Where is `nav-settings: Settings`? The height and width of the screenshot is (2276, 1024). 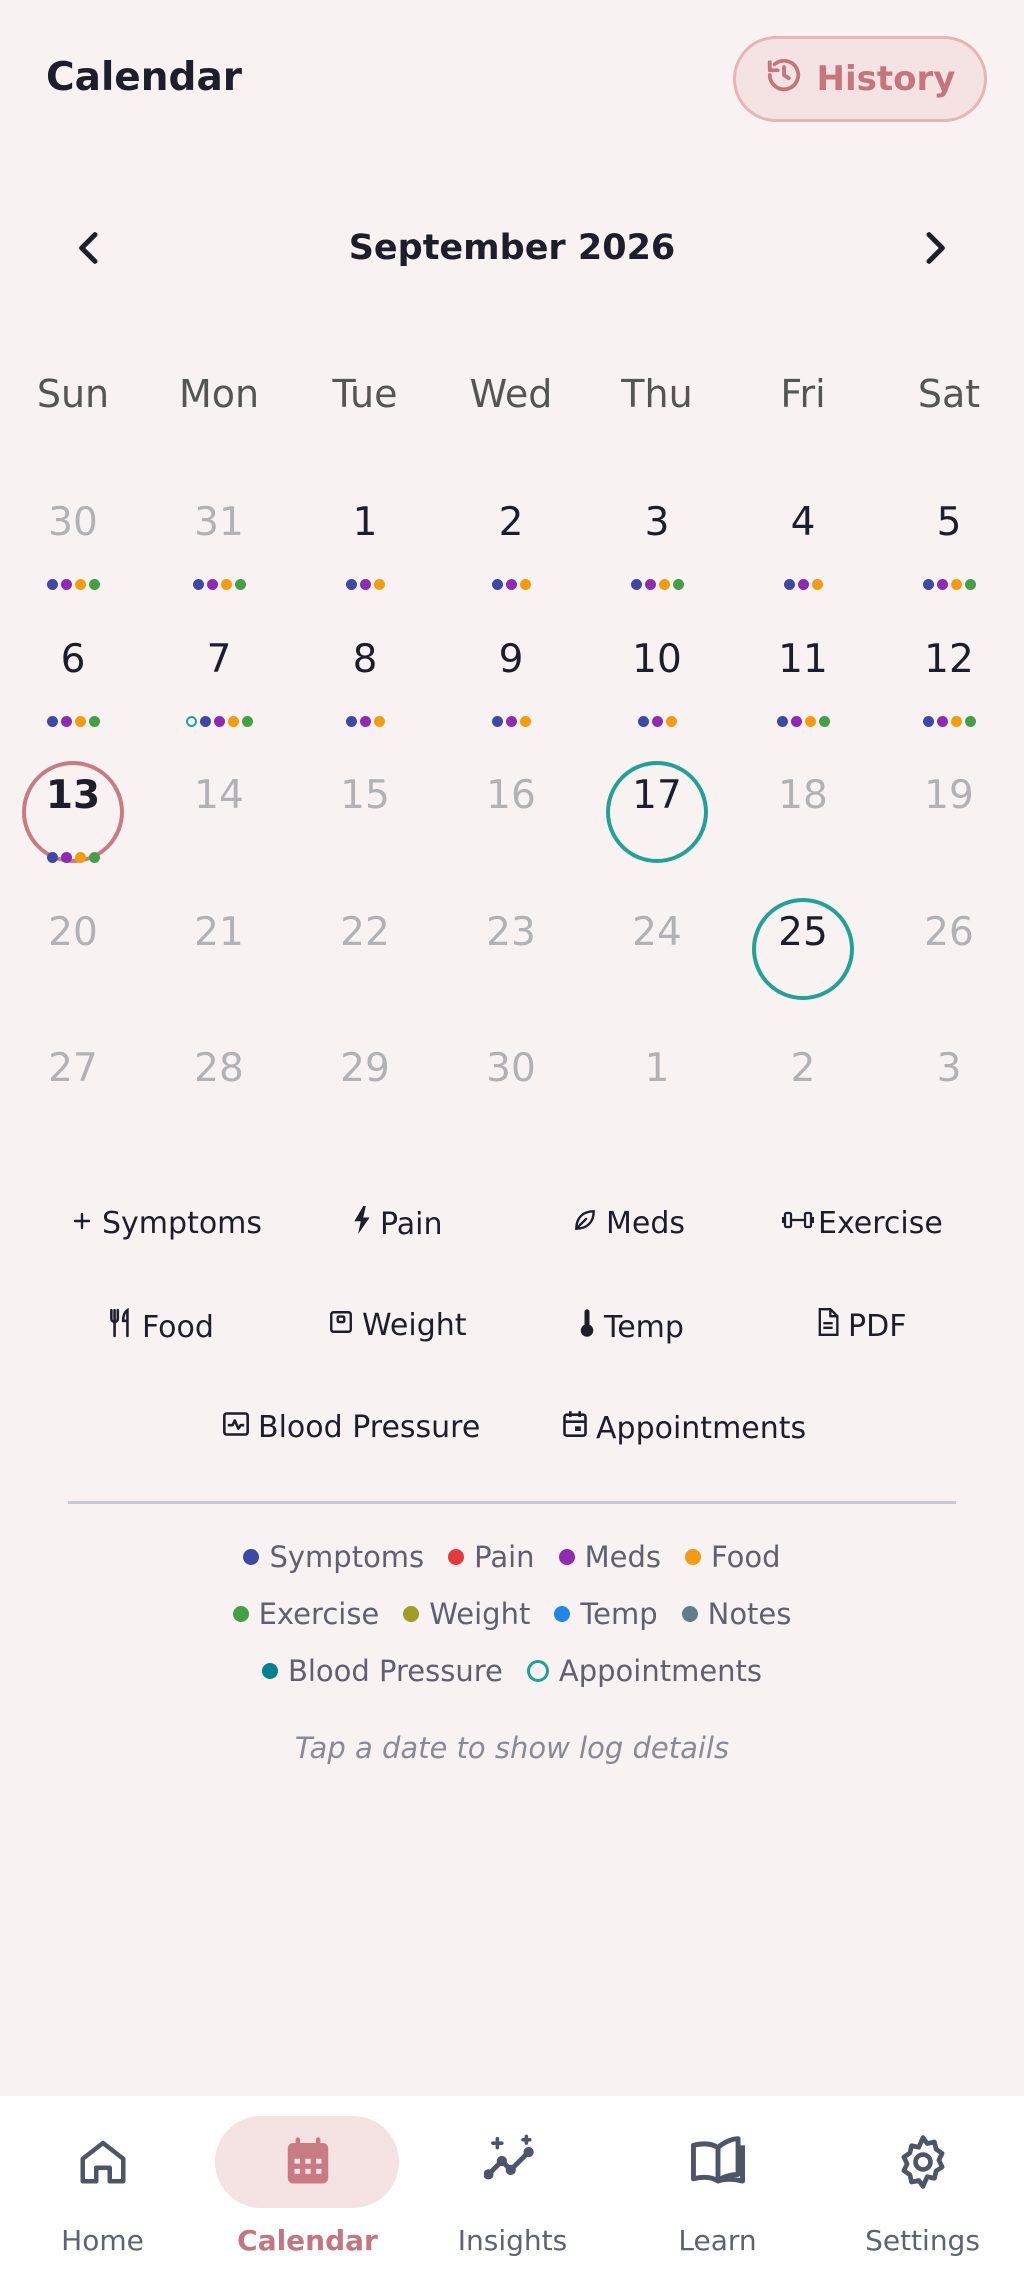
nav-settings: Settings is located at coordinates (922, 2186).